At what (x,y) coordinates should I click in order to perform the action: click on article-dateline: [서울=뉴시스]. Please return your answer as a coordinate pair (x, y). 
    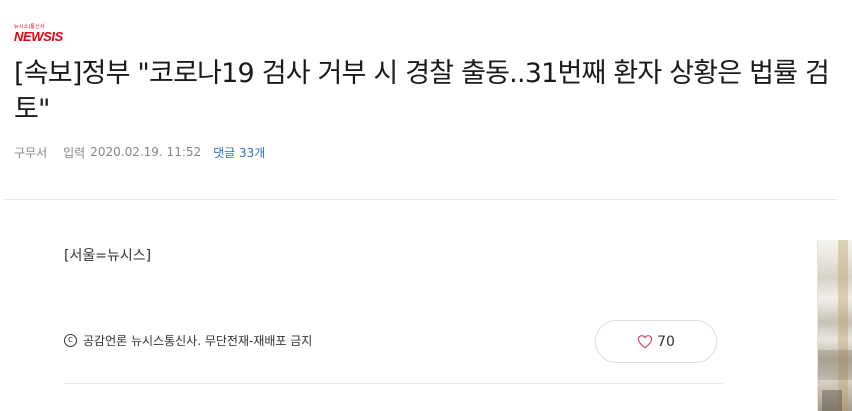
    Looking at the image, I should click on (108, 256).